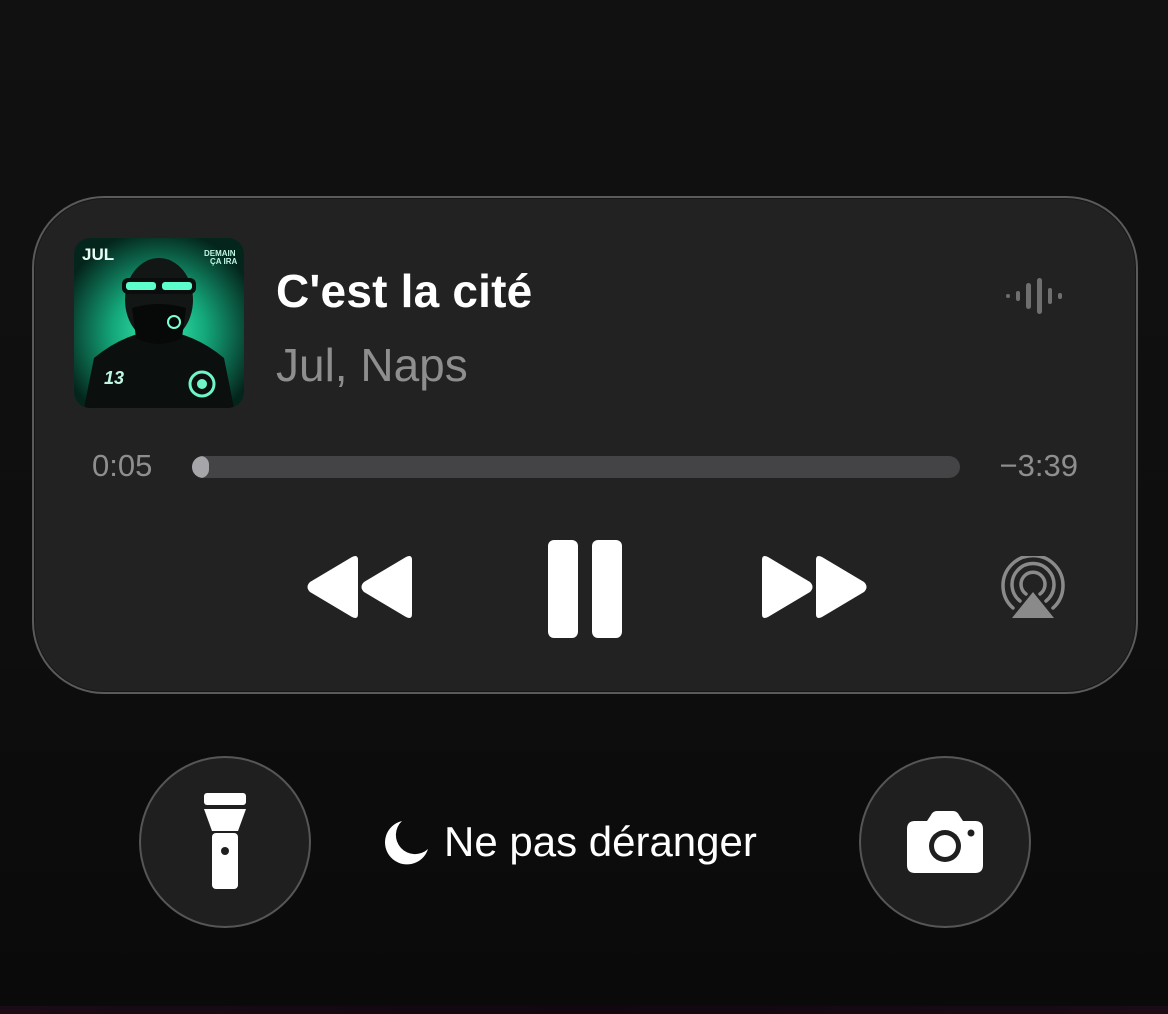  Describe the element at coordinates (98, 254) in the screenshot. I see `artwork-artist-tag: JUL` at that location.